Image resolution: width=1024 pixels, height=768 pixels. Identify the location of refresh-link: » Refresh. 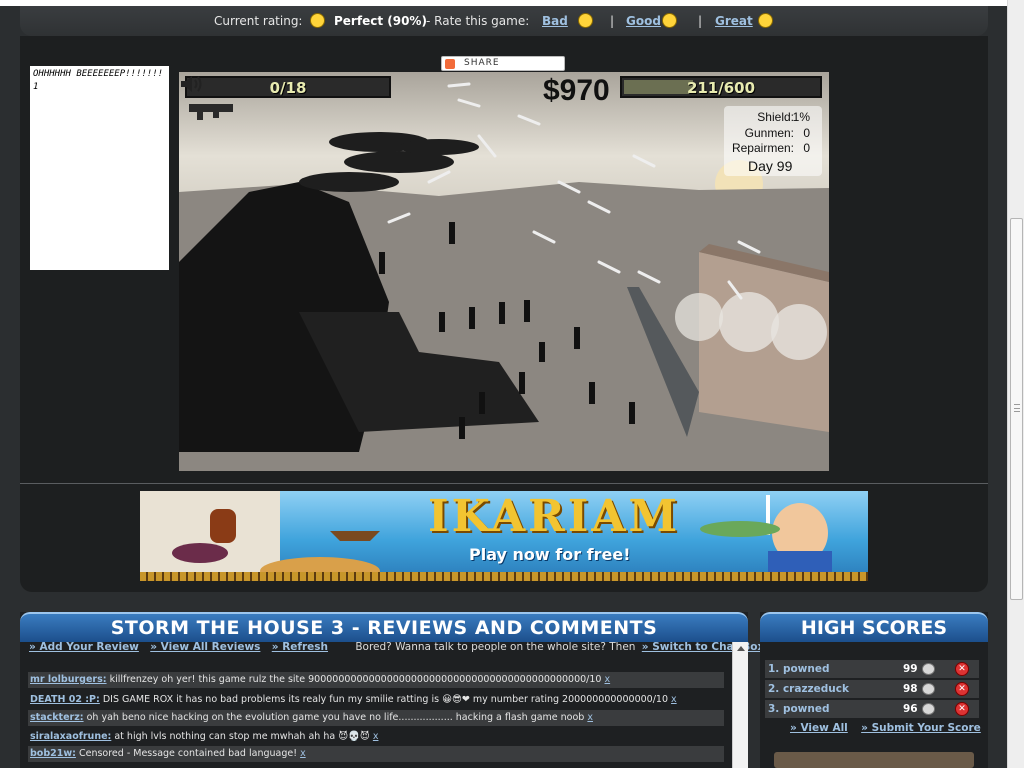
(300, 647).